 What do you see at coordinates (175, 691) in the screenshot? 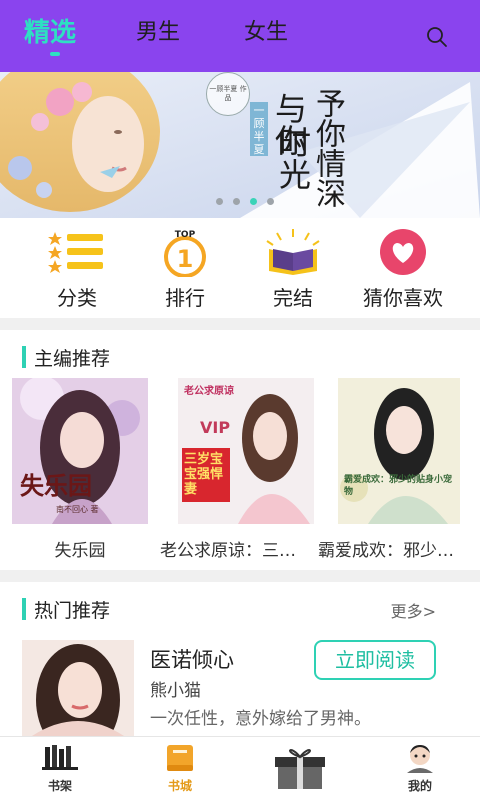
I see `hot-book-author: 熊小猫` at bounding box center [175, 691].